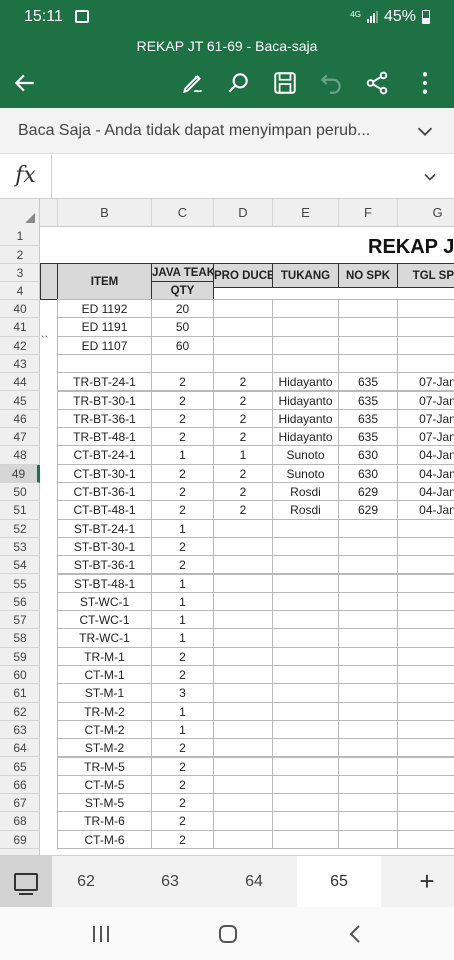  What do you see at coordinates (20, 510) in the screenshot?
I see `row-header: 51` at bounding box center [20, 510].